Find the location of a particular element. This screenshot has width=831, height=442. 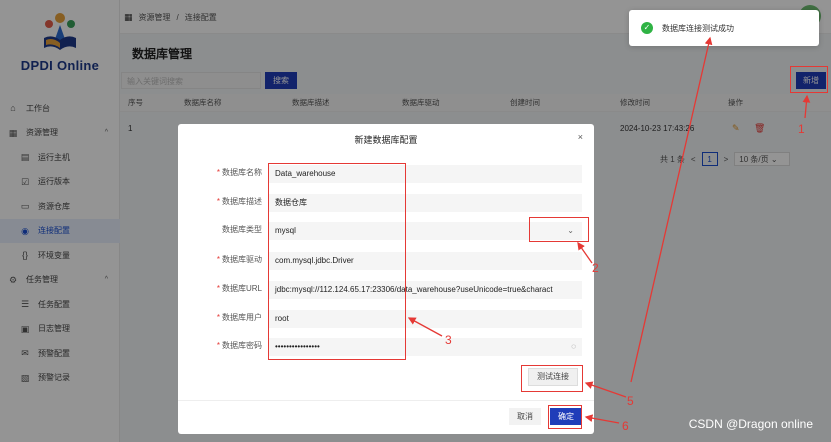

field-label: * 数据库密码 is located at coordinates (220, 346).